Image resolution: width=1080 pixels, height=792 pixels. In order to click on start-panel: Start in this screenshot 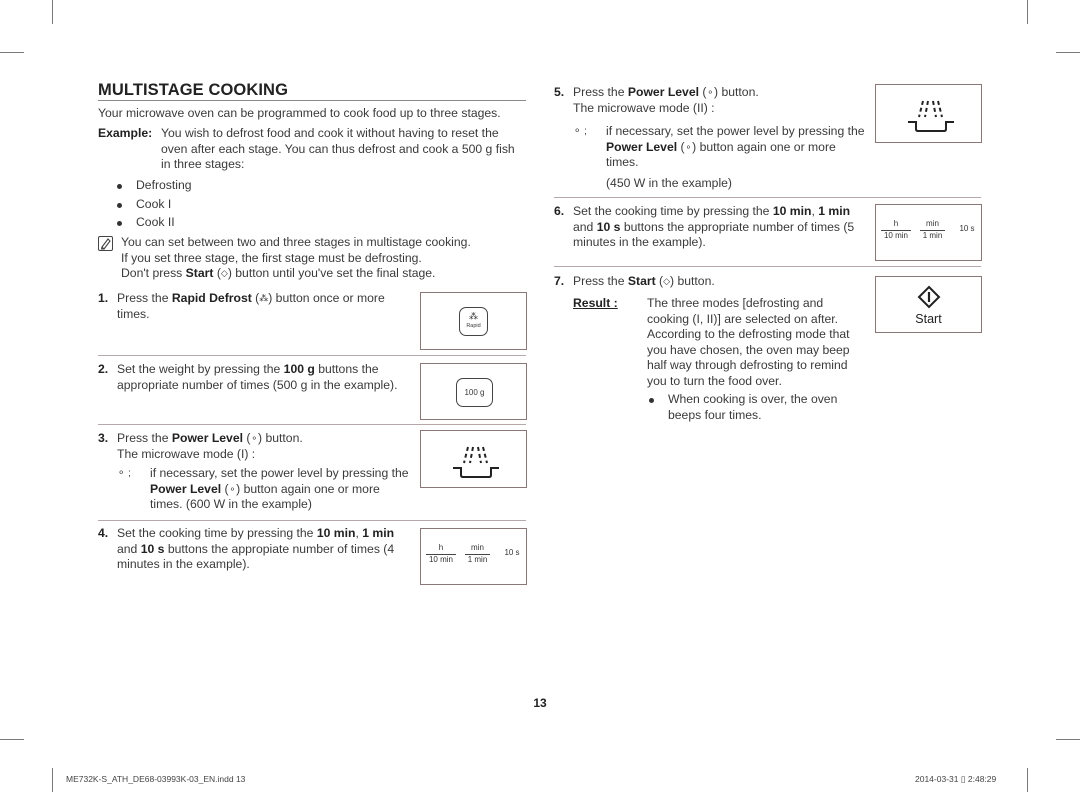, I will do `click(928, 304)`.